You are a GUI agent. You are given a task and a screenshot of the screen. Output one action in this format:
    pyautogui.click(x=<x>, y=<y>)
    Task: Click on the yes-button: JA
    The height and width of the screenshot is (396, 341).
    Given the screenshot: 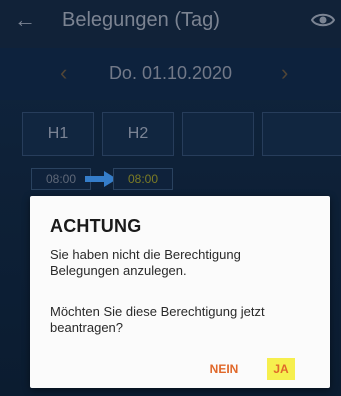 What is the action you would take?
    pyautogui.click(x=281, y=369)
    